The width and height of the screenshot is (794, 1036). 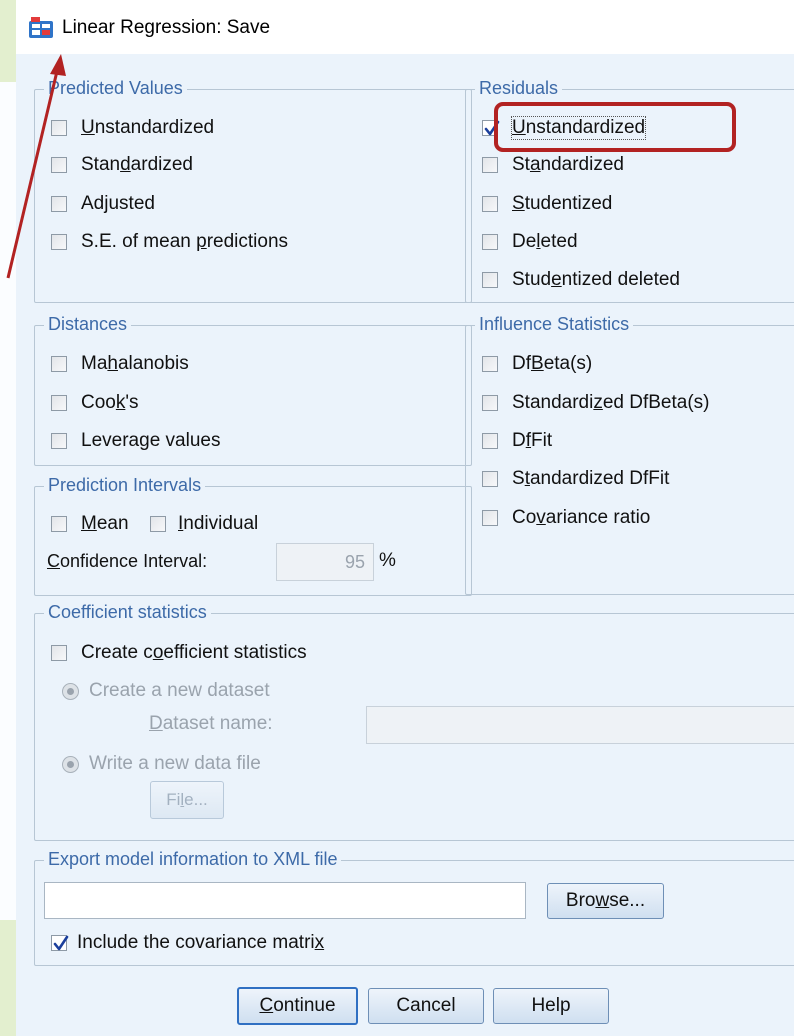 I want to click on res-deleted-checkbox: Deleted, so click(x=530, y=242).